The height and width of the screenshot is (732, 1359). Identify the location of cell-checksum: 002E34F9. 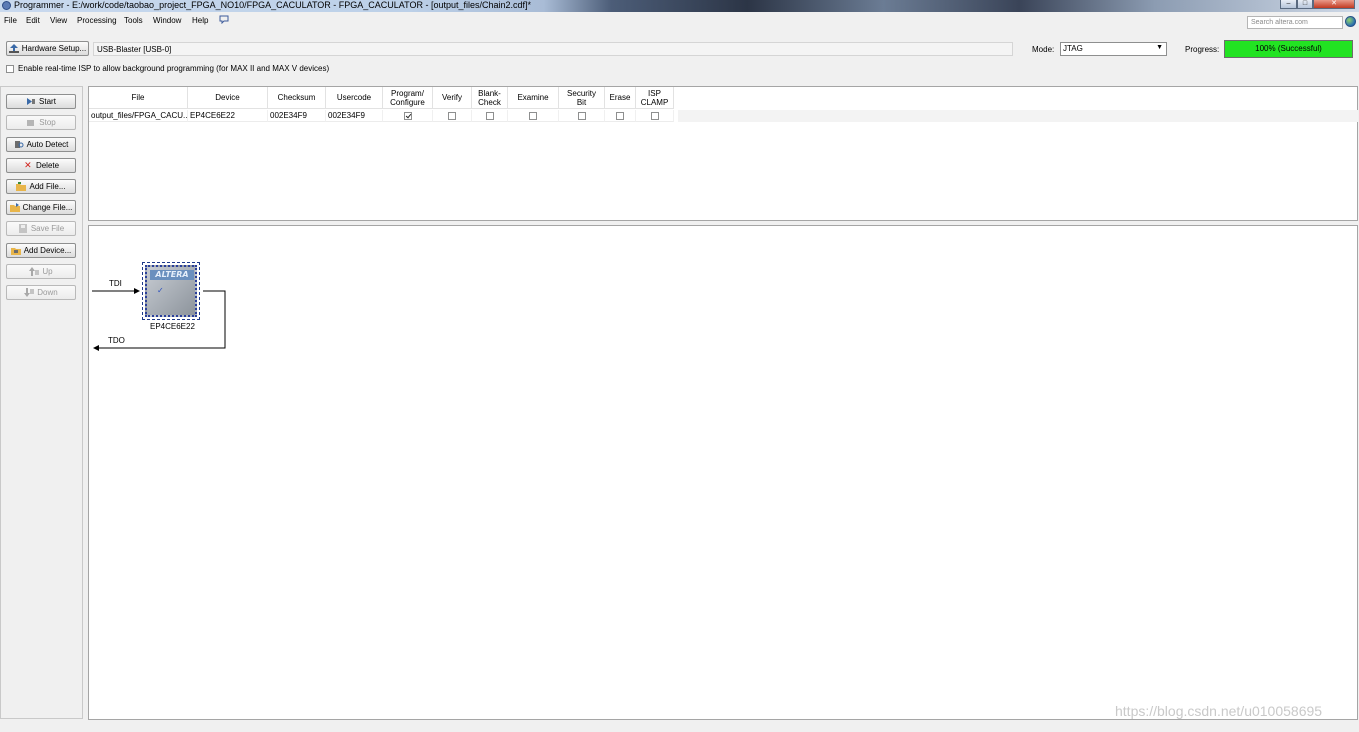
(297, 116).